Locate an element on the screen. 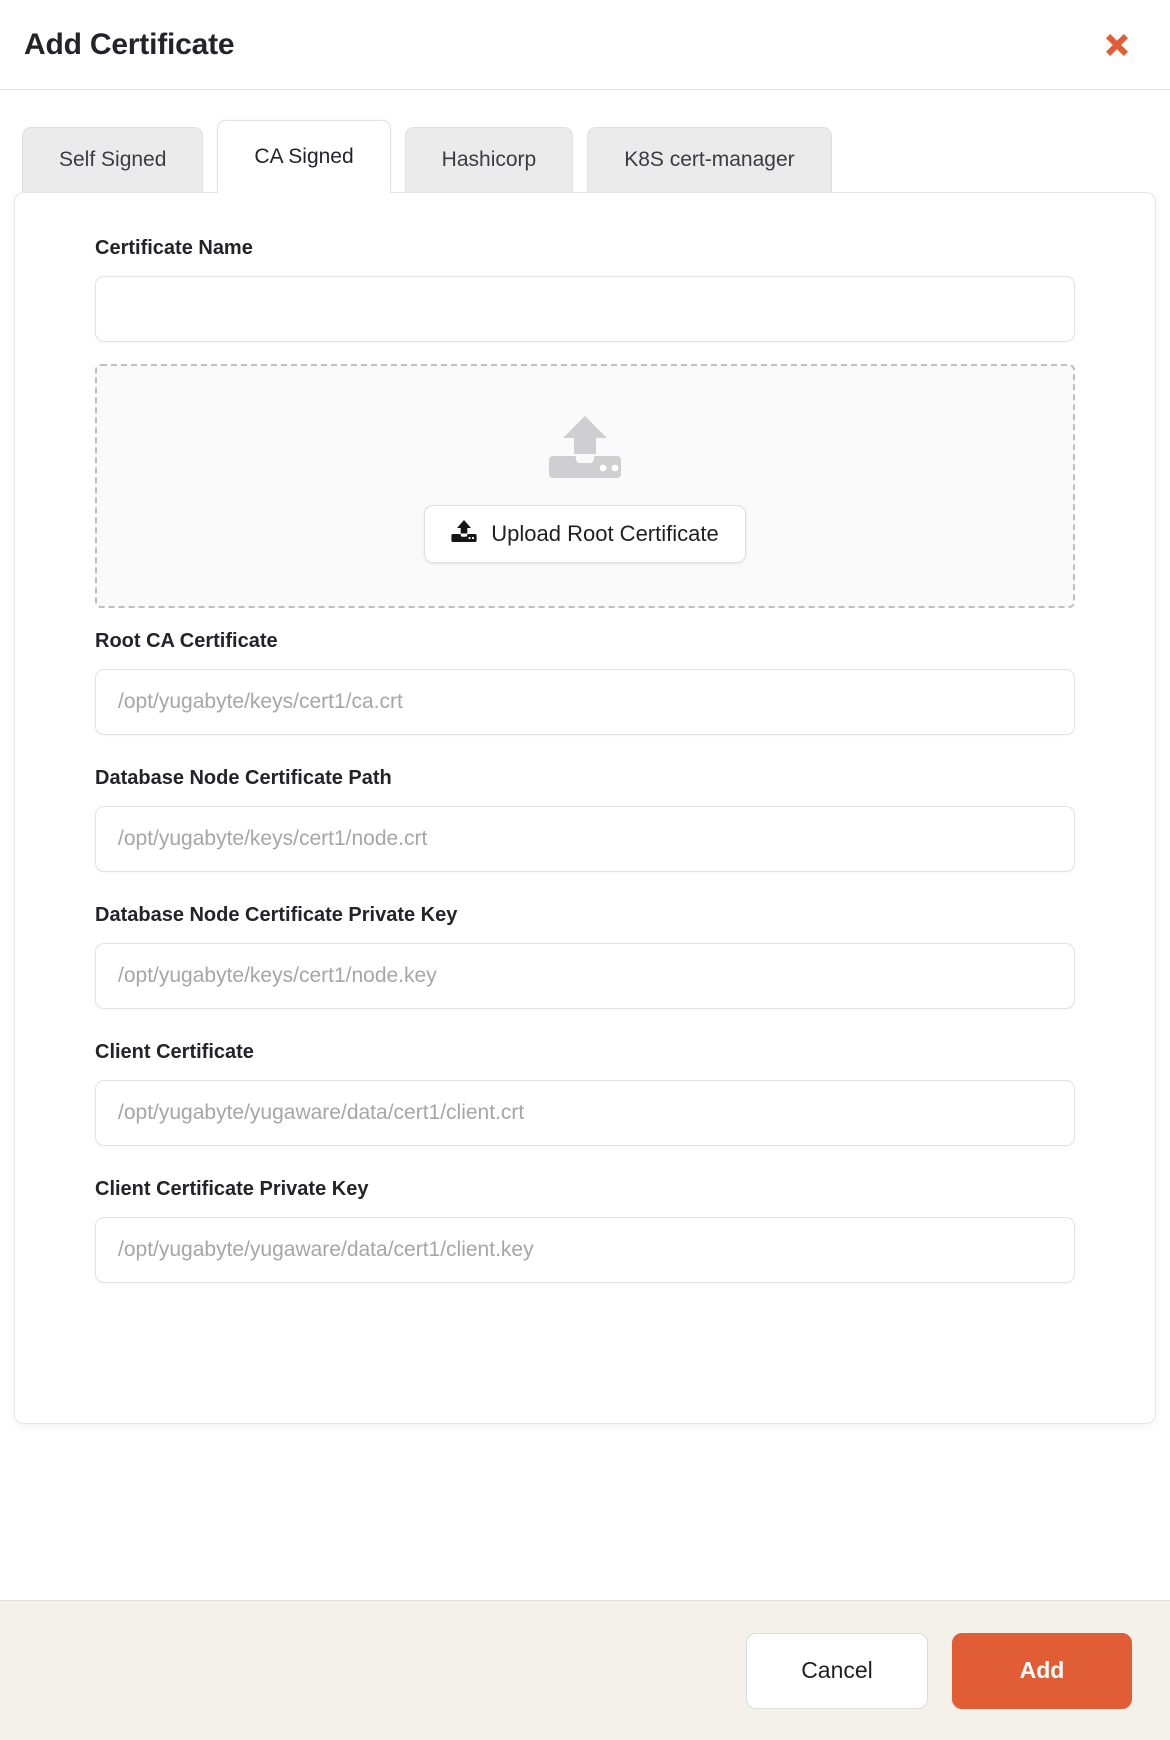  upload-root-certificate-button: Upload Root Certificate is located at coordinates (585, 533).